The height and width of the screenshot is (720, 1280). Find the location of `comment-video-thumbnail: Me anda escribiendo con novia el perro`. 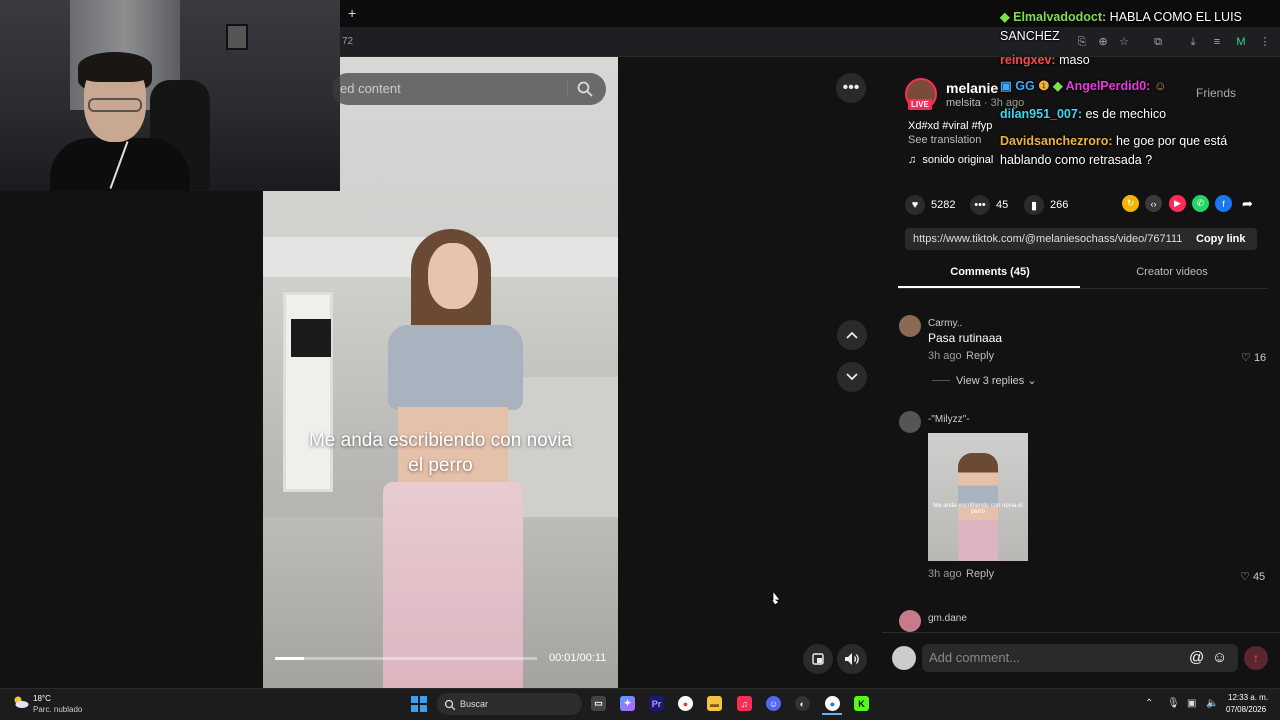

comment-video-thumbnail: Me anda escribiendo con novia el perro is located at coordinates (978, 497).